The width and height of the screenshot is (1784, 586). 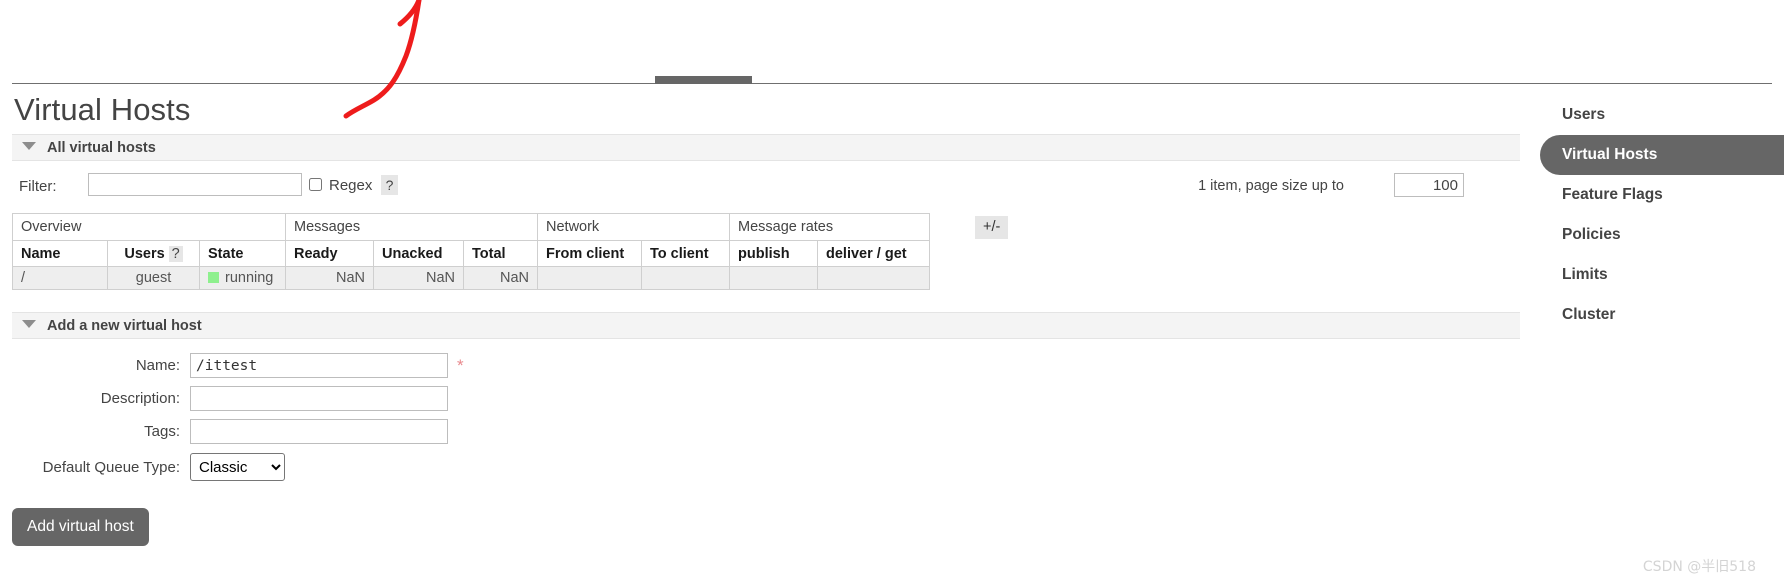 I want to click on column-header-users: Users?, so click(x=153, y=253).